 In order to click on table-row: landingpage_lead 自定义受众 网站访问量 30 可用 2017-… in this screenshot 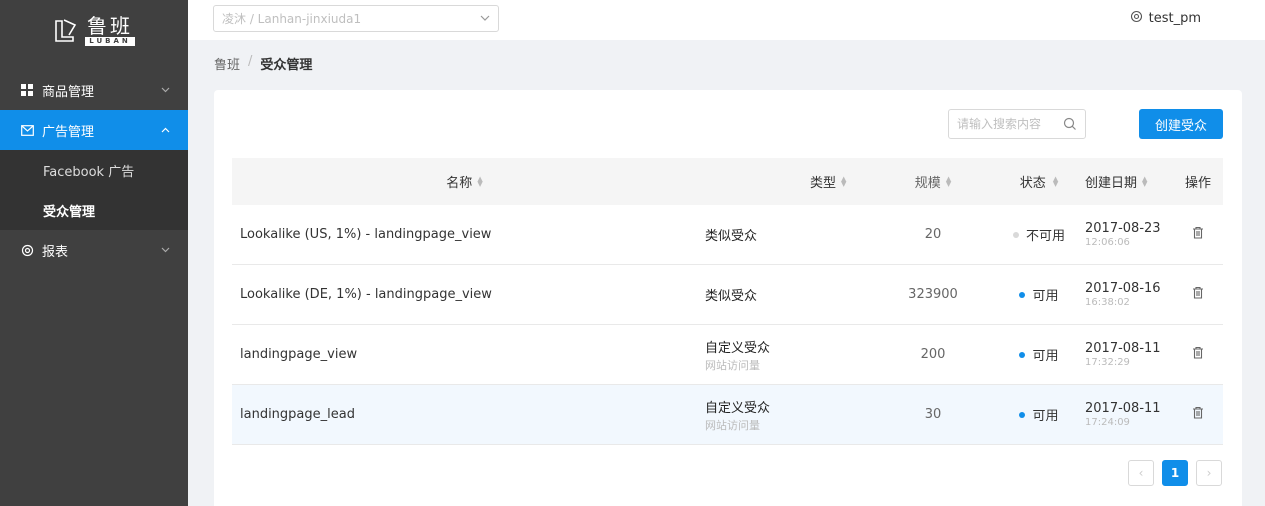, I will do `click(727, 415)`.